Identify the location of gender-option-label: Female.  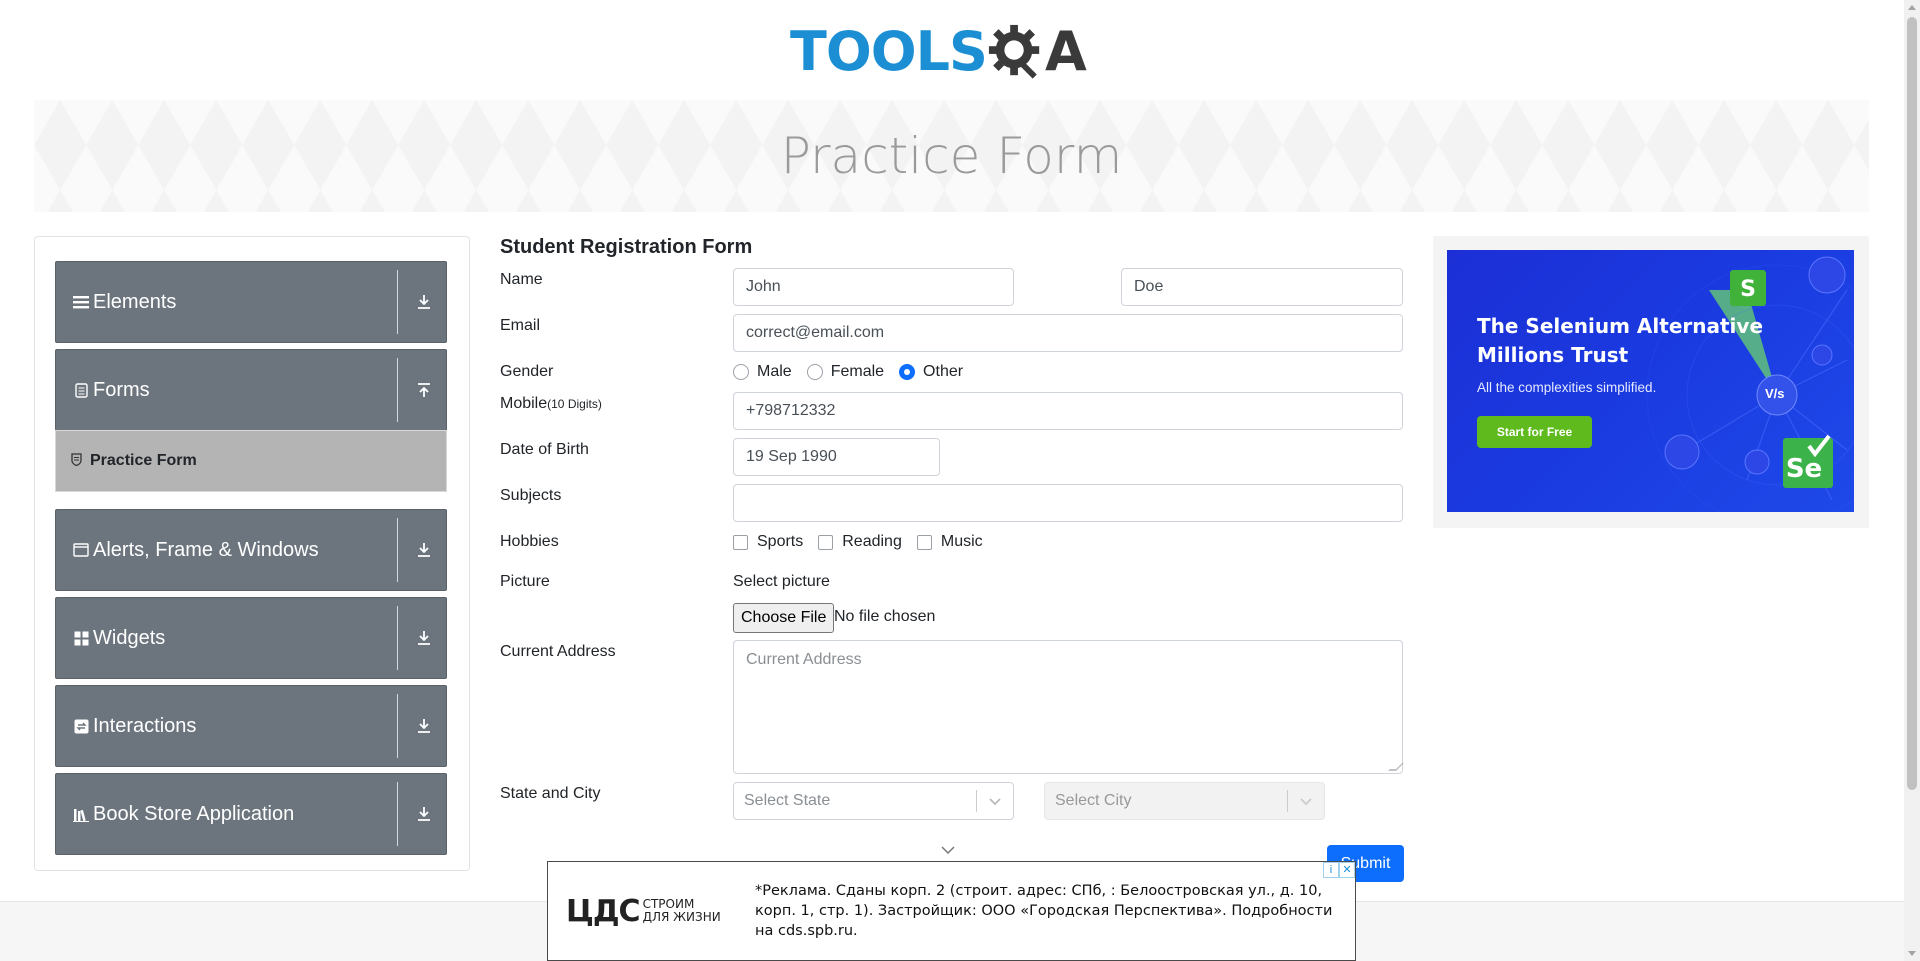
(857, 371).